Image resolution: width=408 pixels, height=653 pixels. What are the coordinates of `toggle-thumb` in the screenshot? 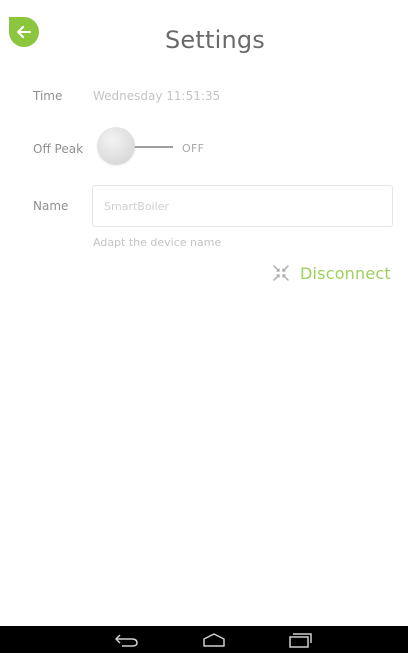 It's located at (116, 146).